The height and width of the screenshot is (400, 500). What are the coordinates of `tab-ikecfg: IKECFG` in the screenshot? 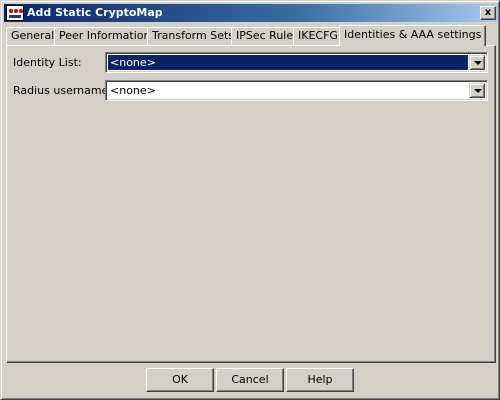 It's located at (318, 36).